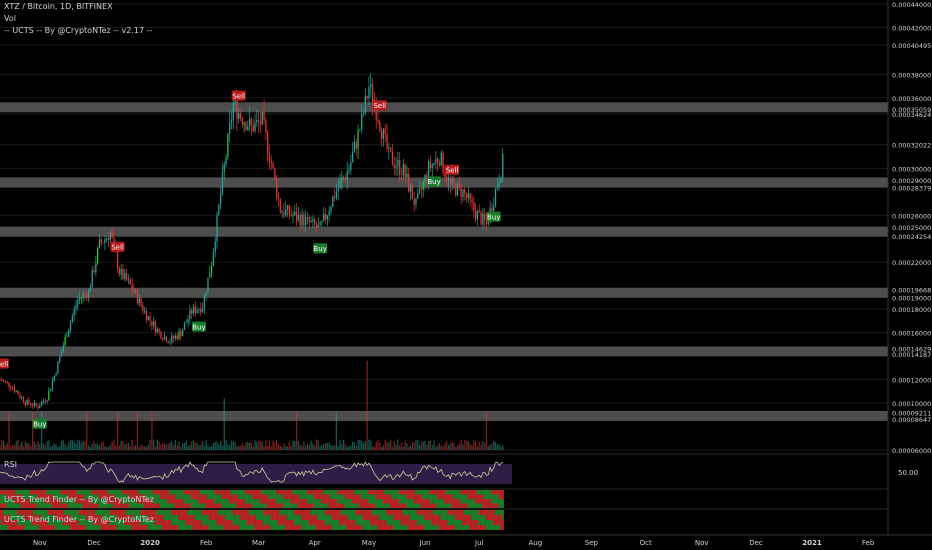 This screenshot has height=550, width=932. Describe the element at coordinates (911, 169) in the screenshot. I see `price-axis-tick-label: 0.00030000` at that location.